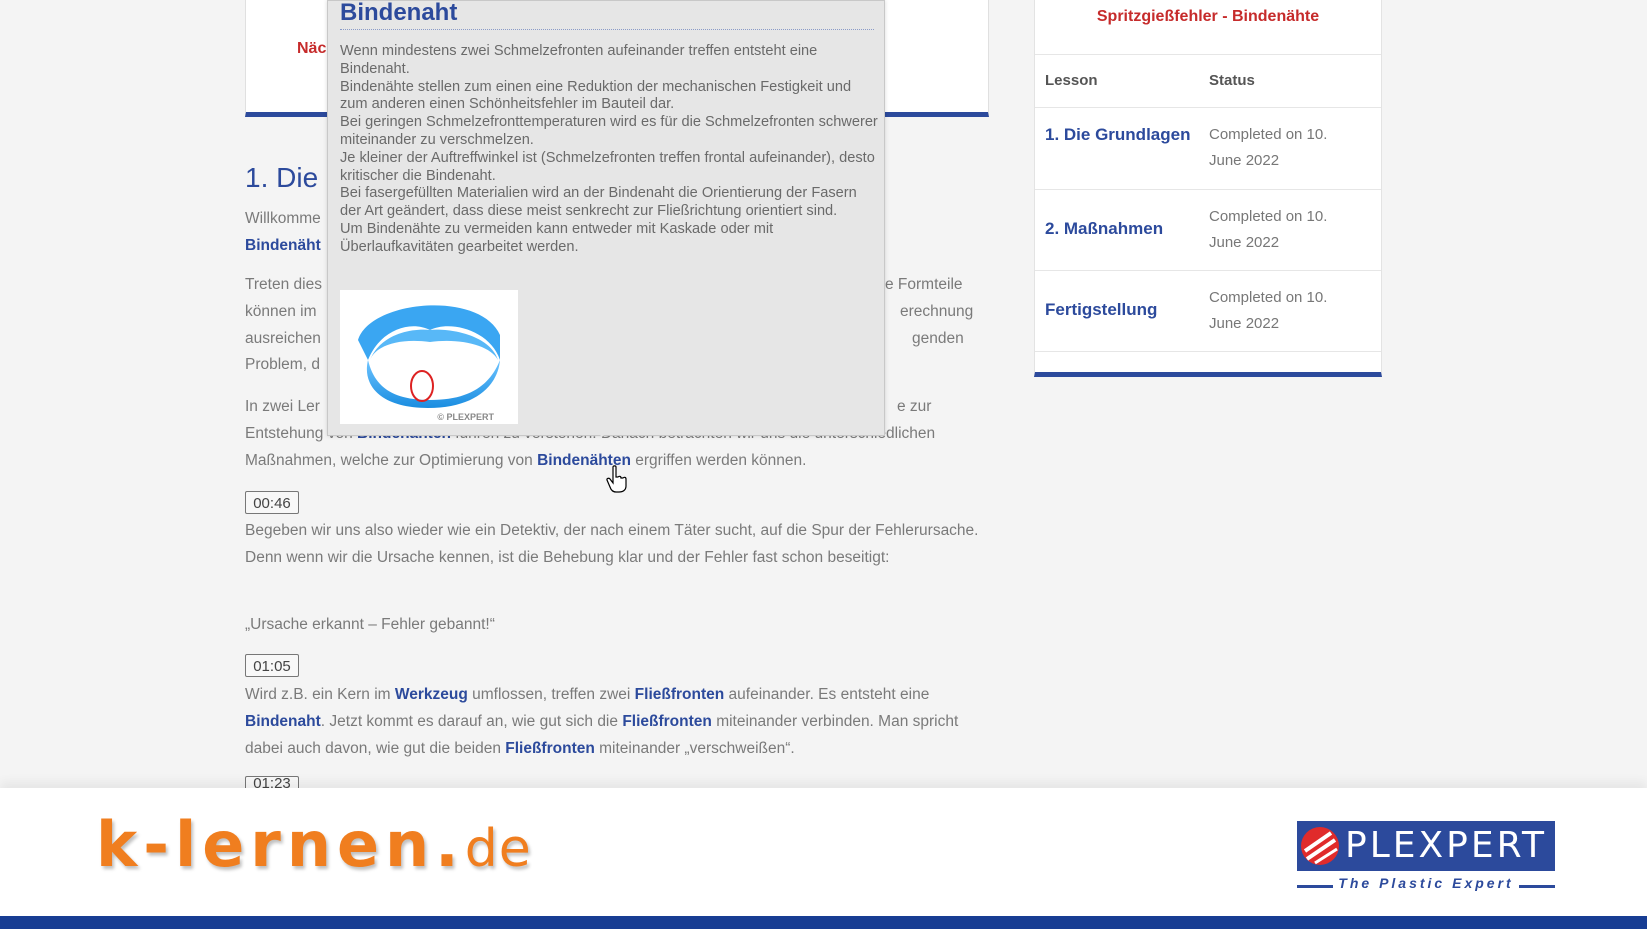 The image size is (1647, 929). What do you see at coordinates (318, 694) in the screenshot?
I see `text-fragment: Wird z.B. ein Kern im` at bounding box center [318, 694].